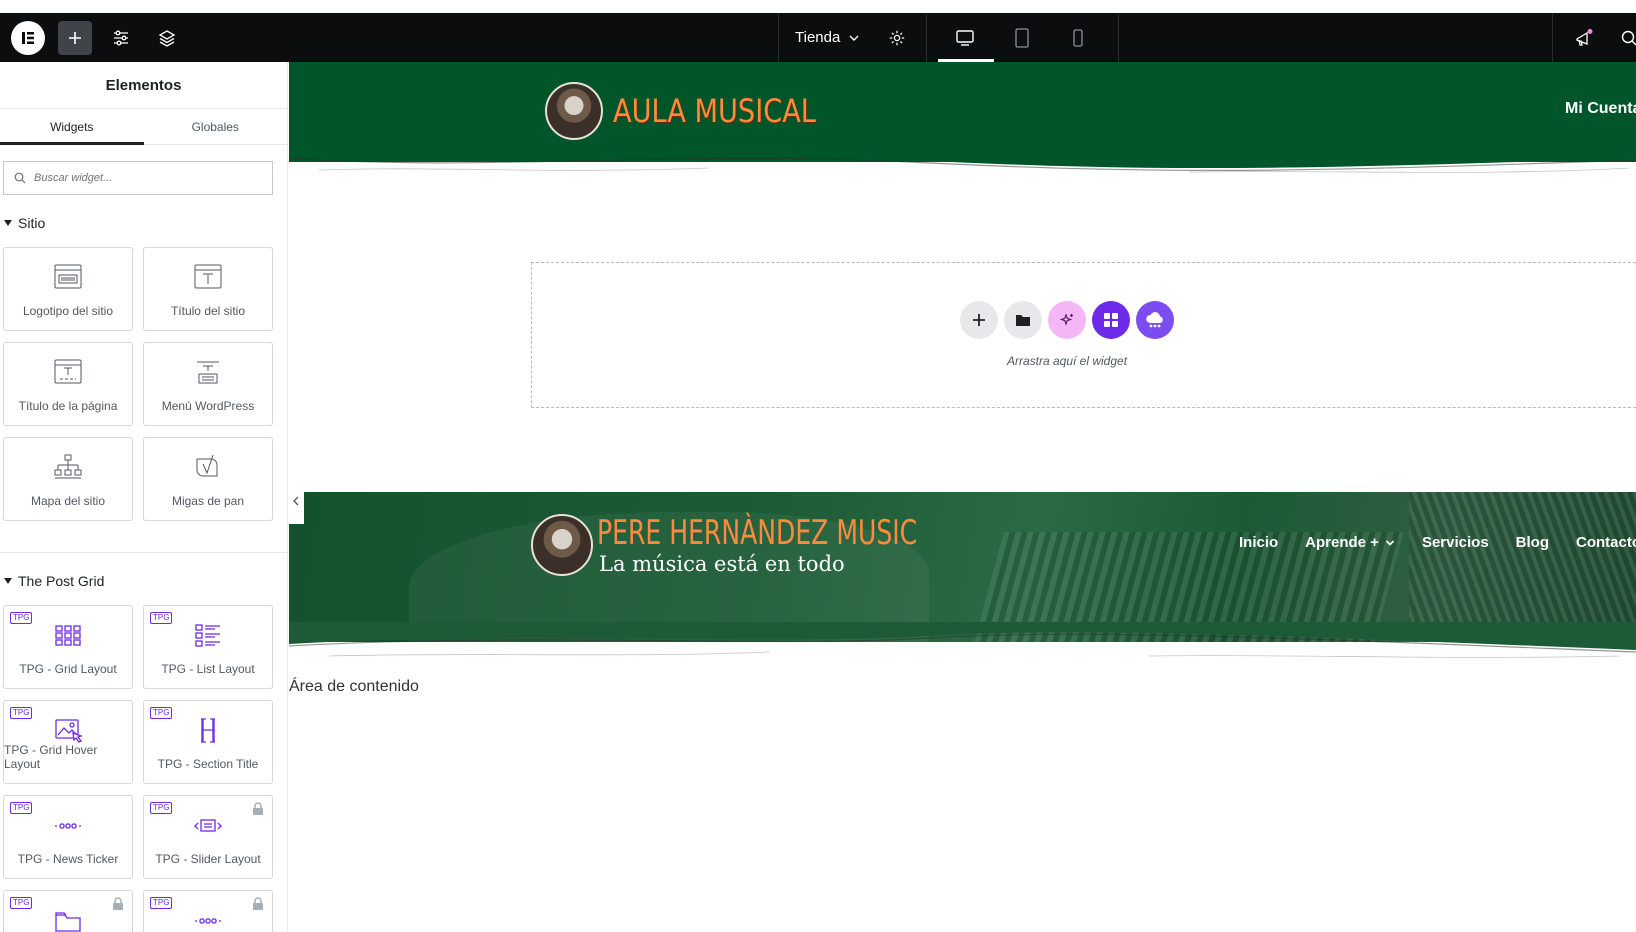  I want to click on widget-tpg-section-title: TPG TPG - Section Title, so click(208, 742).